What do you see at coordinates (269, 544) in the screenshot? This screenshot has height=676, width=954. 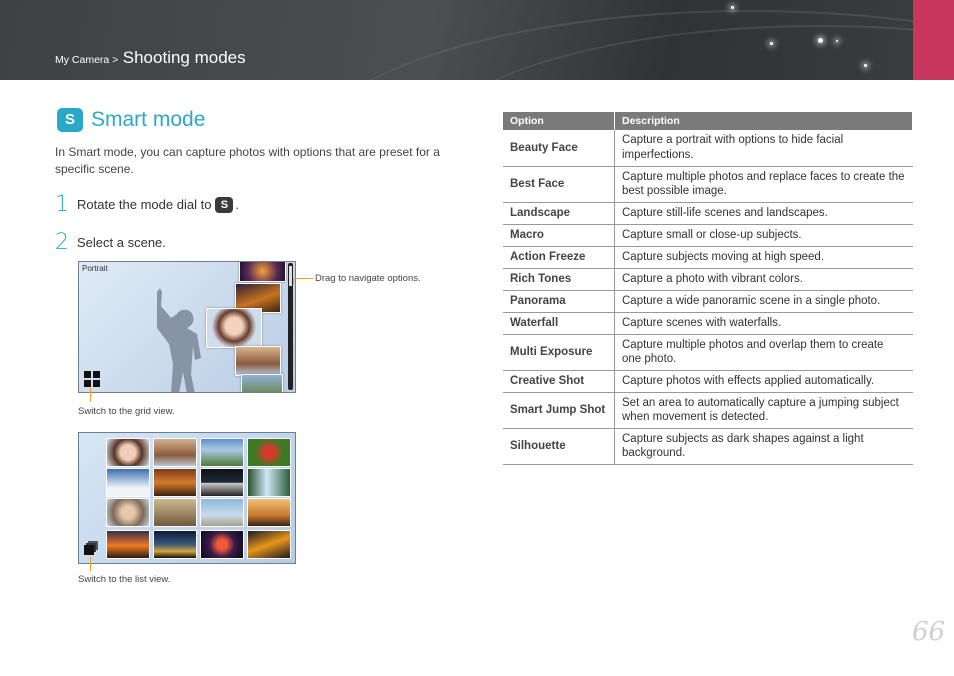 I see `light-trace-thumbnail` at bounding box center [269, 544].